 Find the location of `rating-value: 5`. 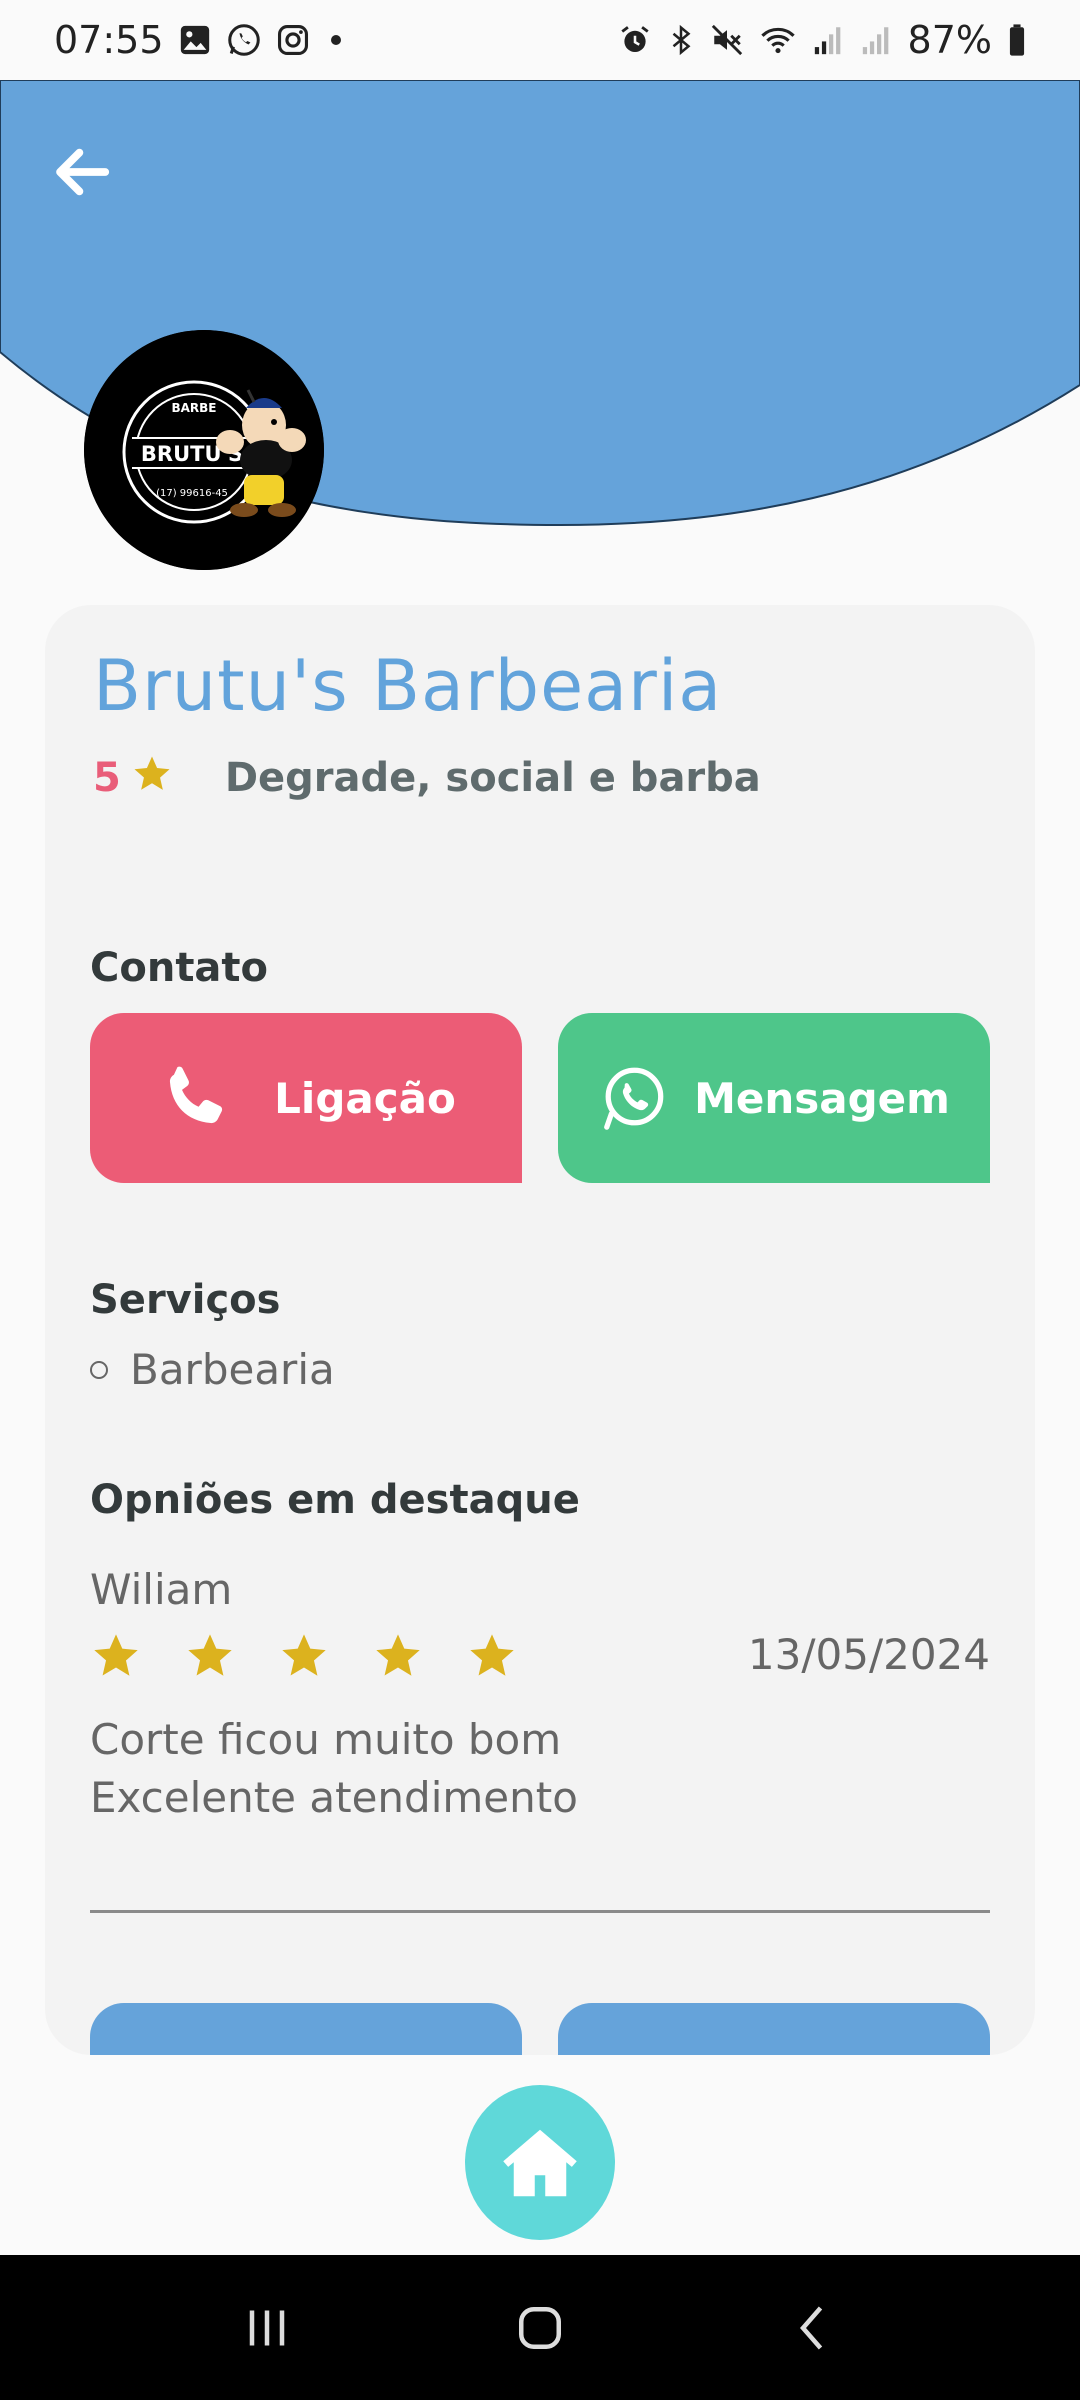

rating-value: 5 is located at coordinates (107, 778).